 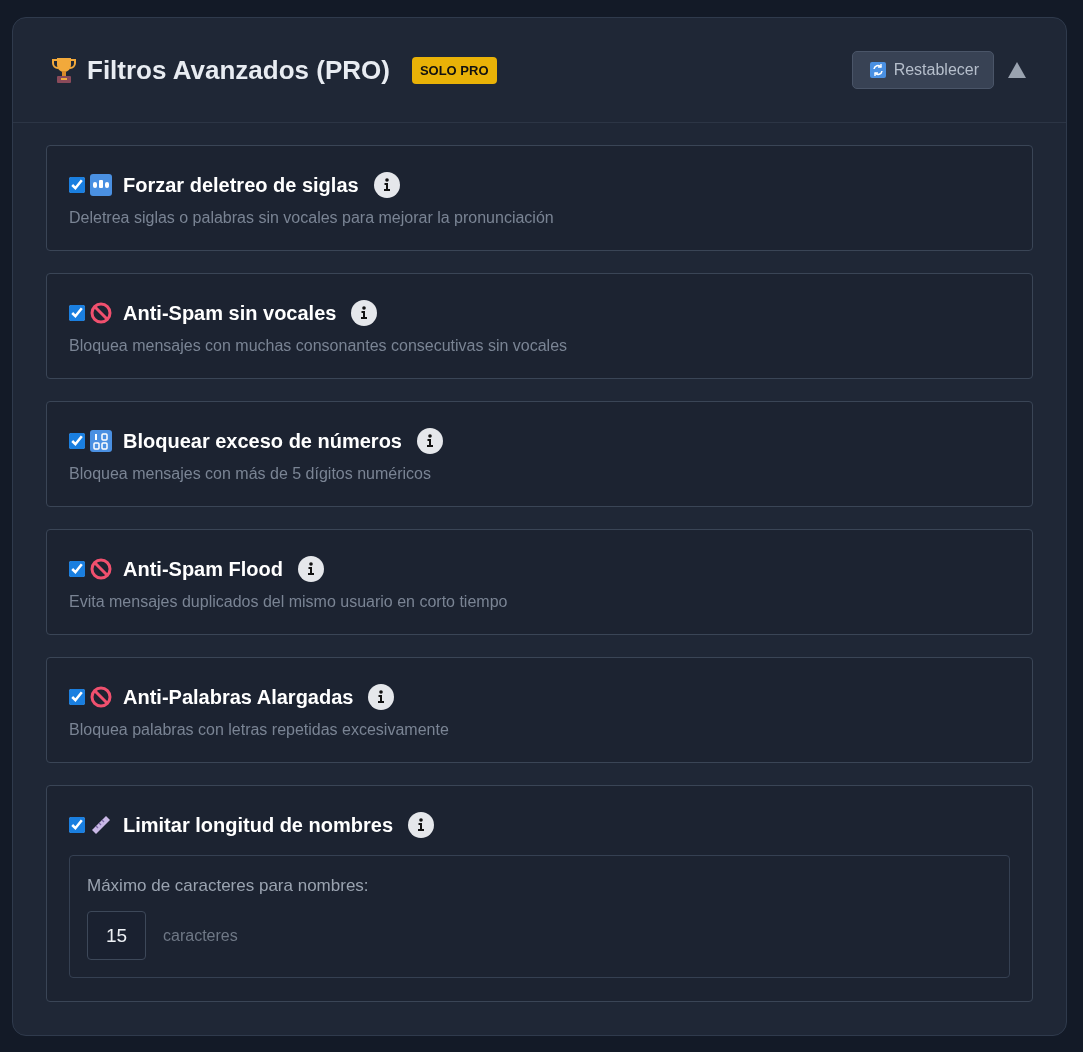 What do you see at coordinates (101, 825) in the screenshot?
I see `ruler-icon` at bounding box center [101, 825].